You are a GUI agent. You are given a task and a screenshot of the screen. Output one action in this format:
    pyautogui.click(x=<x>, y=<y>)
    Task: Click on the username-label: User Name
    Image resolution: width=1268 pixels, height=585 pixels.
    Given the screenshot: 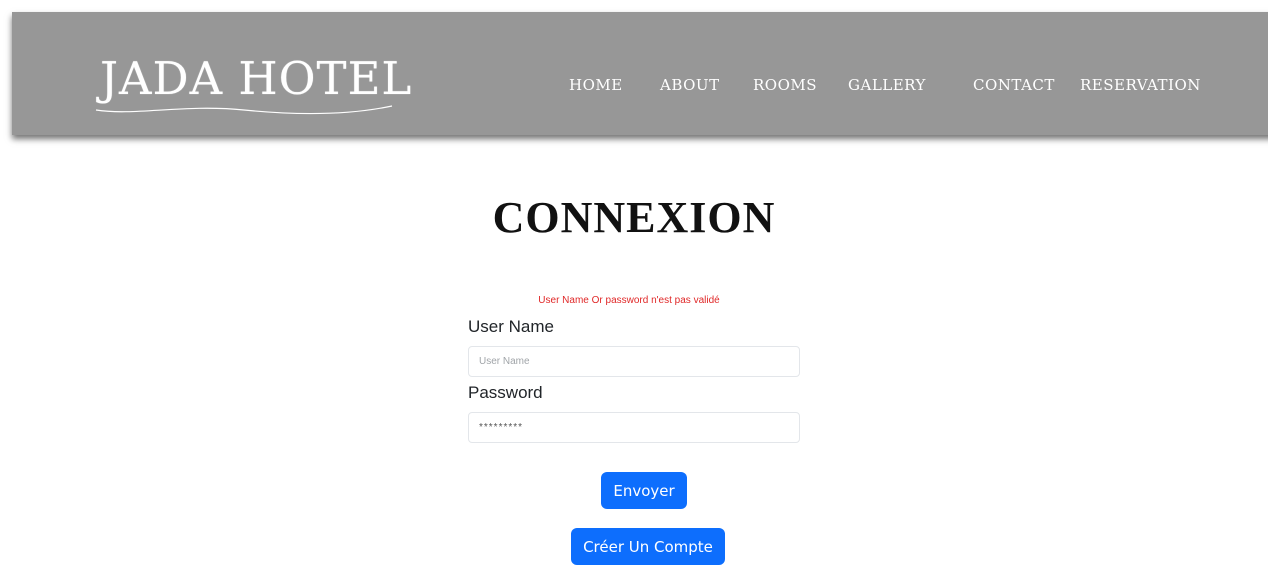 What is the action you would take?
    pyautogui.click(x=511, y=326)
    